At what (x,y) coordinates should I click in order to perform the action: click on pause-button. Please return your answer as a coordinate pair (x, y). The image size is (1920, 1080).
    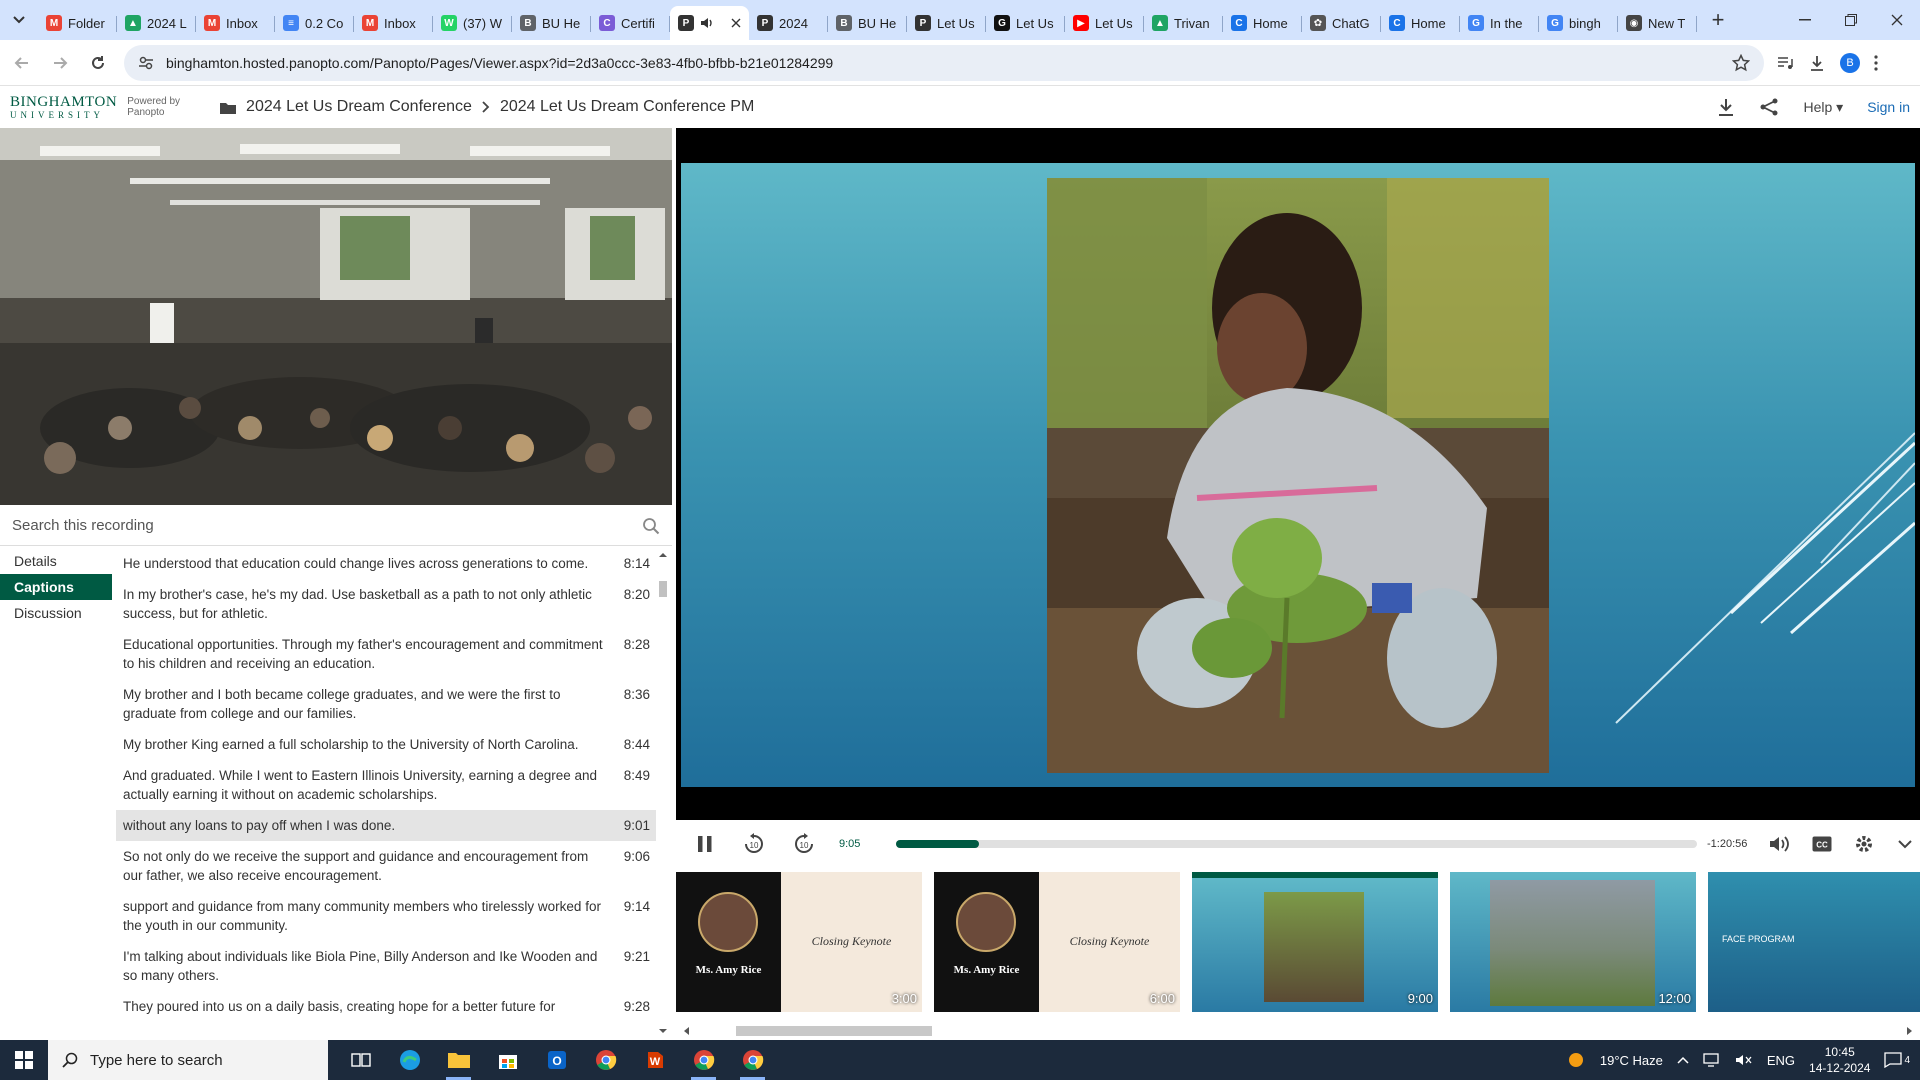
    Looking at the image, I should click on (705, 844).